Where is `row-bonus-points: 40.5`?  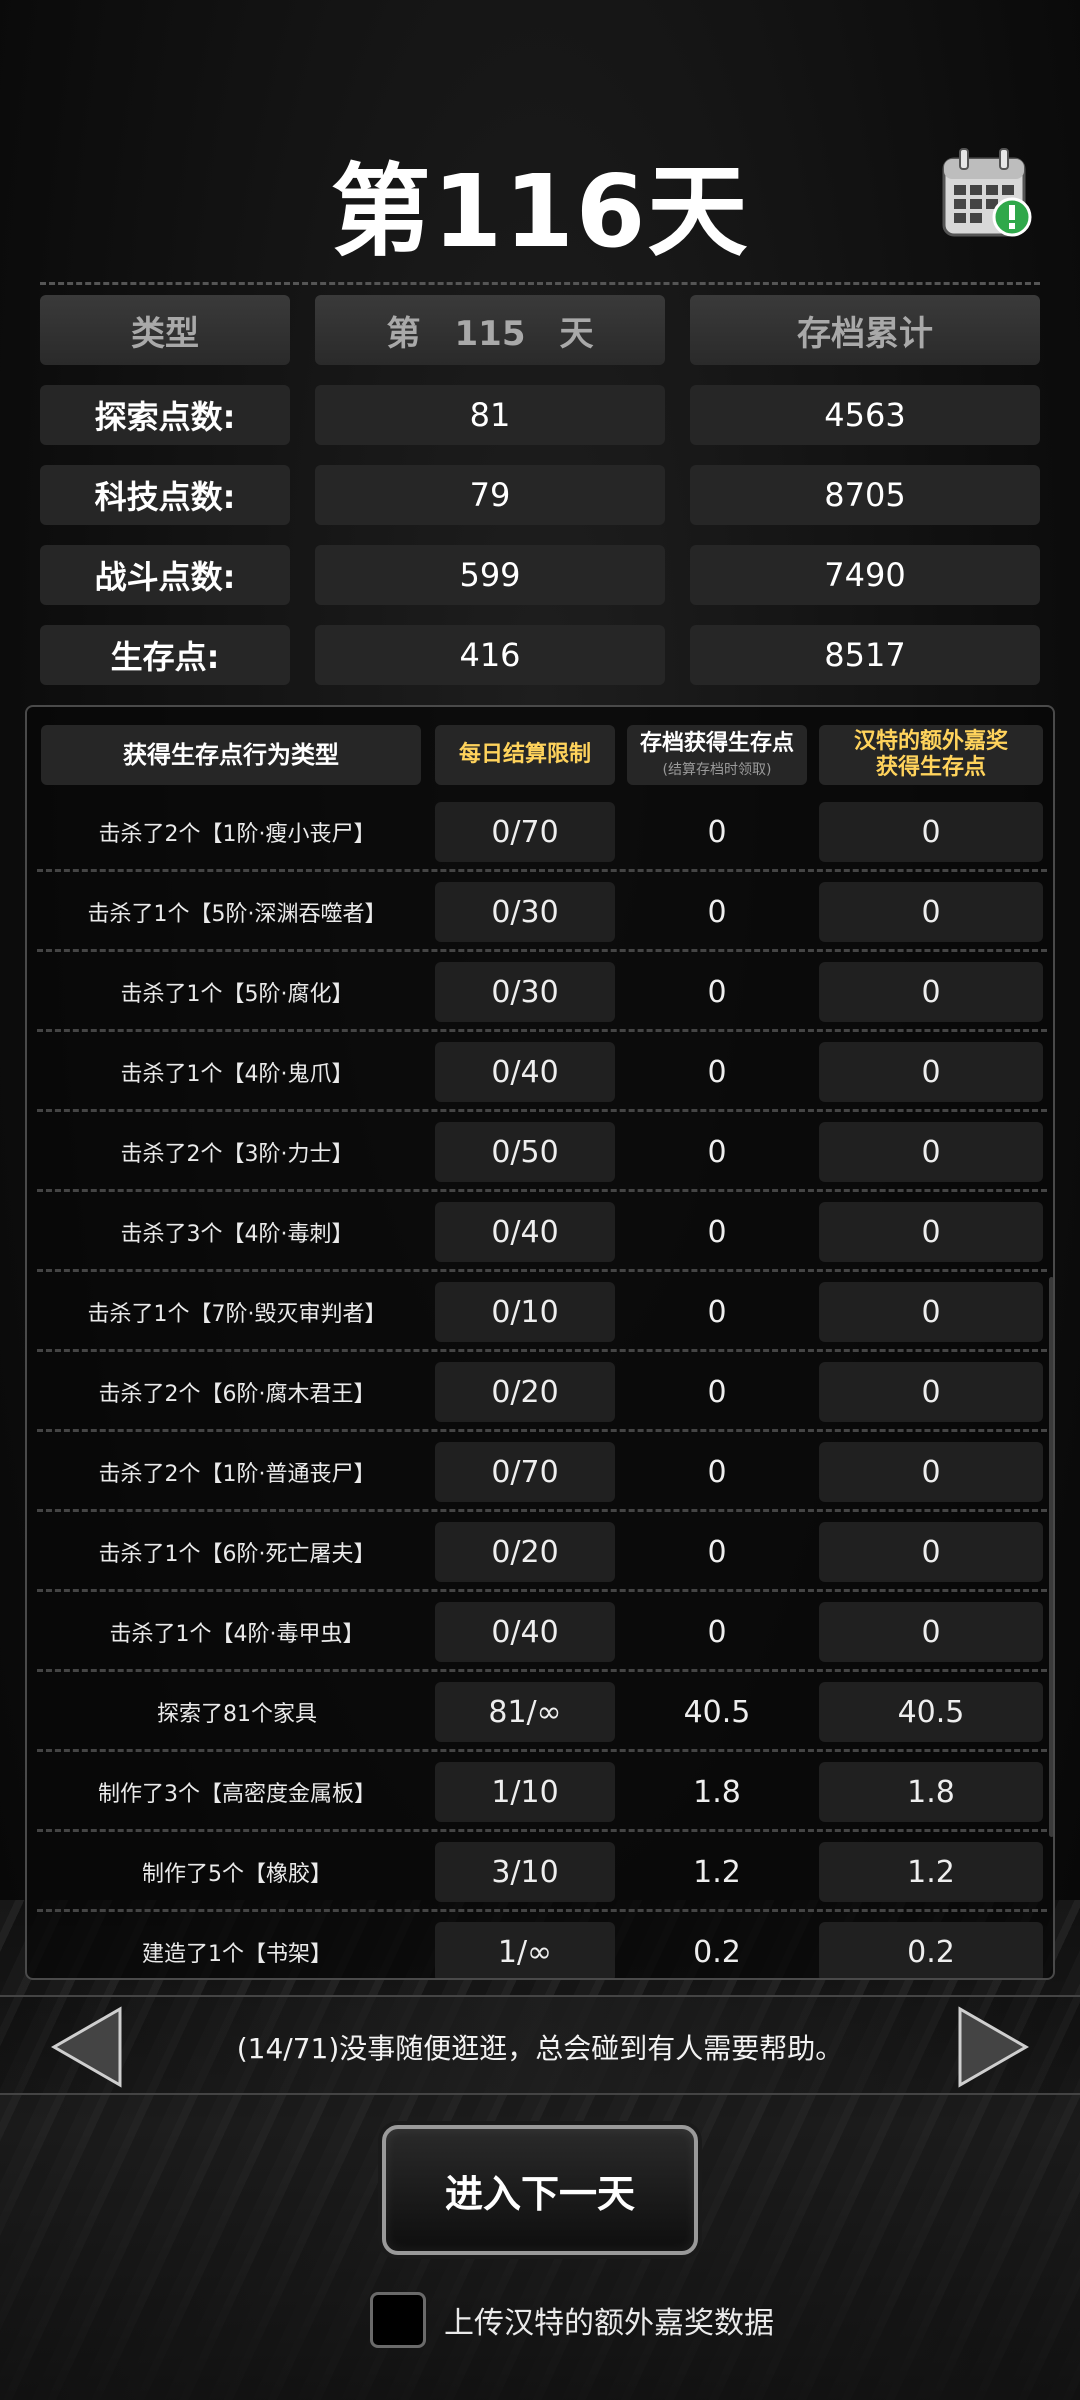 row-bonus-points: 40.5 is located at coordinates (931, 1712).